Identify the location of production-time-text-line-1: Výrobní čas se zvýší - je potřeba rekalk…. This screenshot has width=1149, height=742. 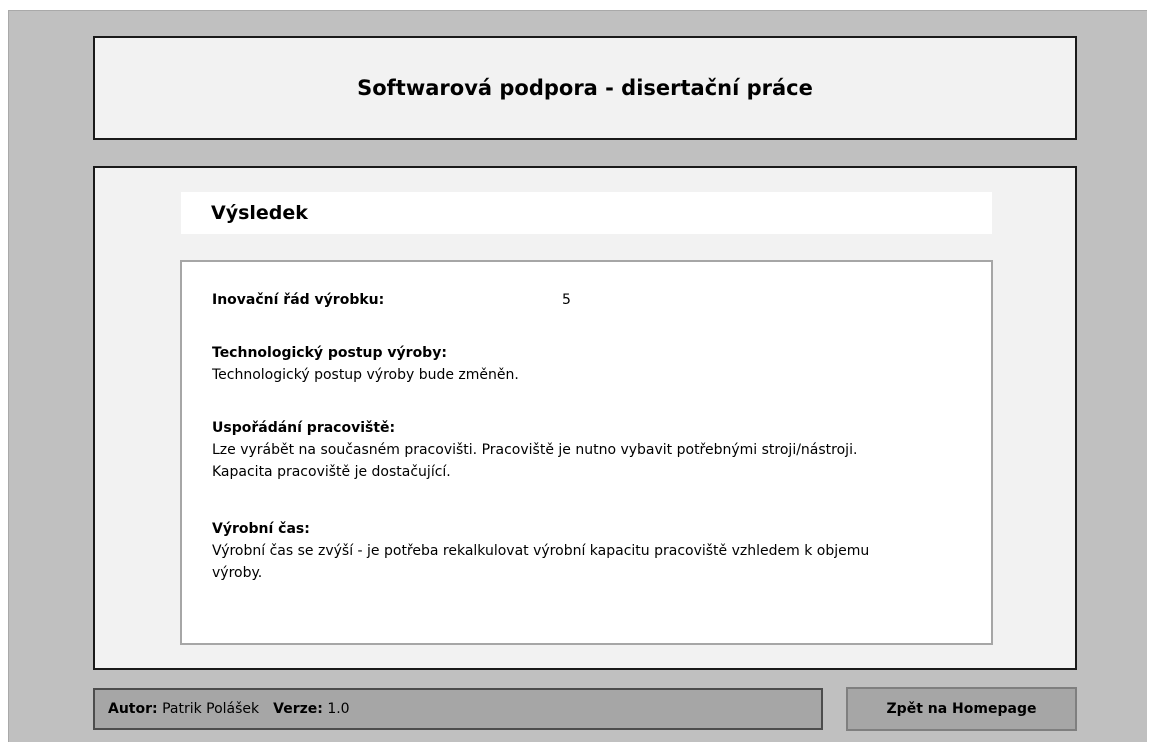
(541, 551).